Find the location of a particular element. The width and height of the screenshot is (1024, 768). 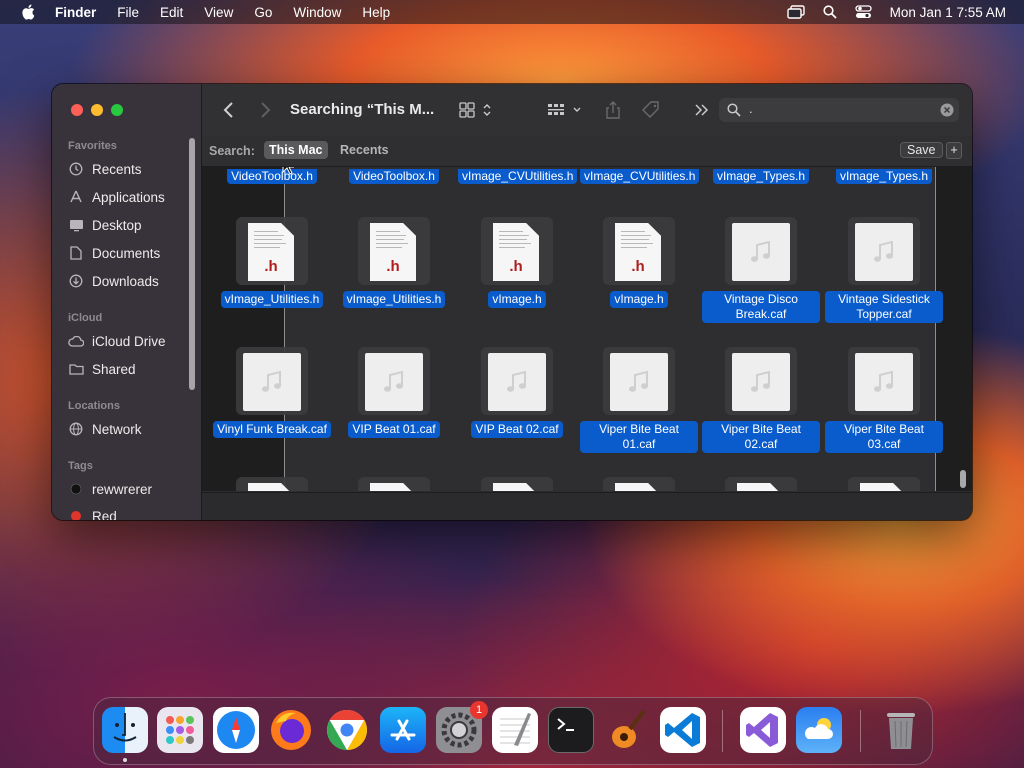

menu-app-name: Finder is located at coordinates (75, 12).